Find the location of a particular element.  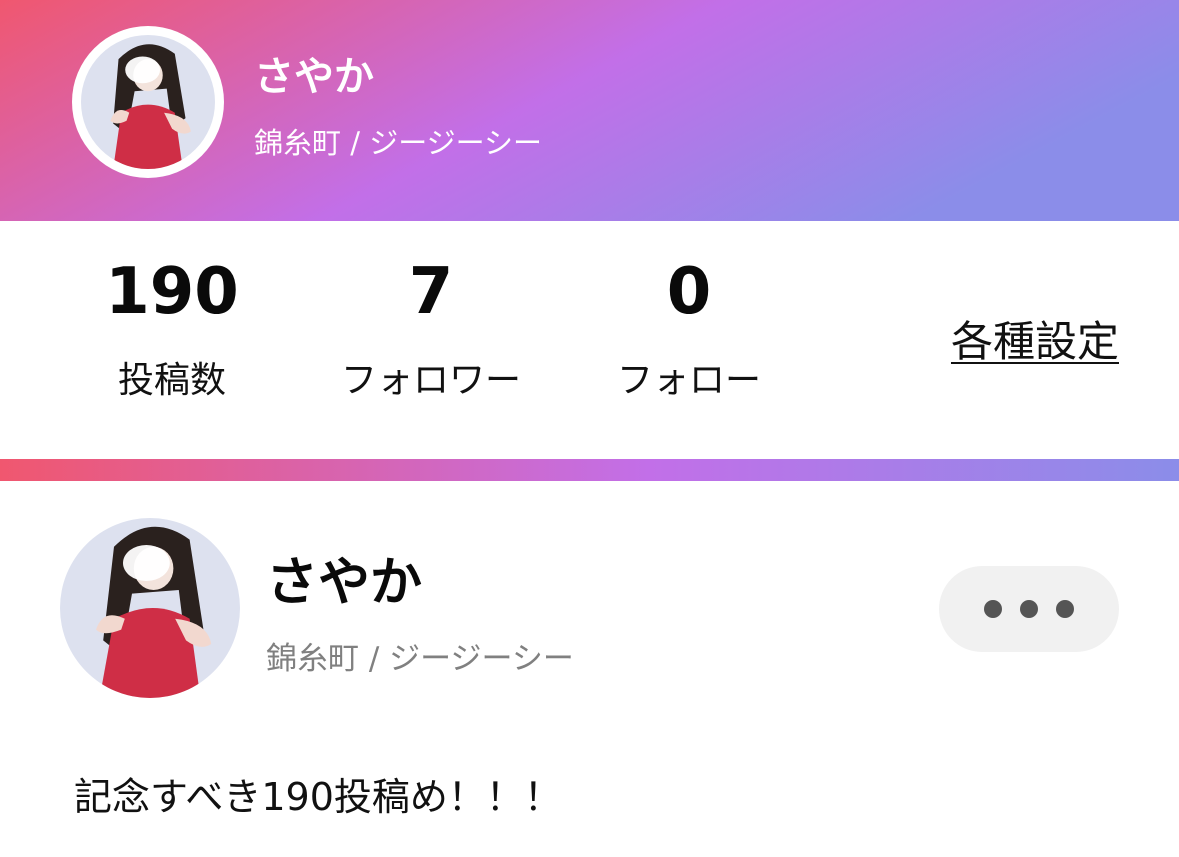

followers-count: 7 is located at coordinates (431, 292).